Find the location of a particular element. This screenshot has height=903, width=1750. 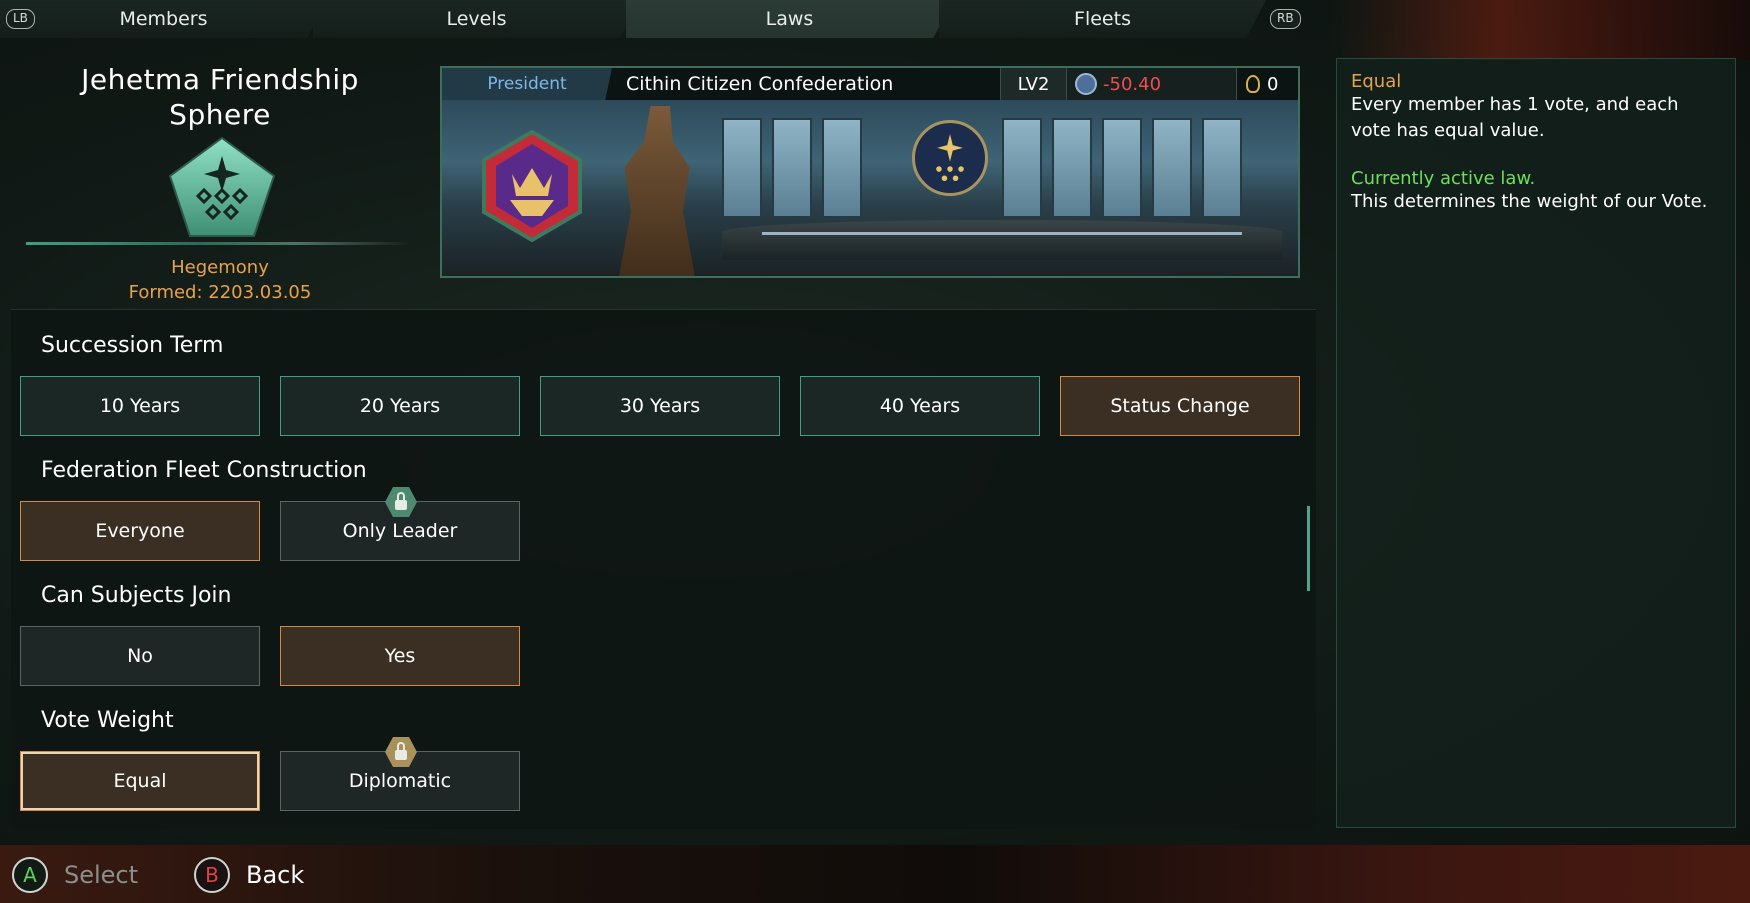

law-explanation: This determines the weight of our Vote. is located at coordinates (1529, 201).